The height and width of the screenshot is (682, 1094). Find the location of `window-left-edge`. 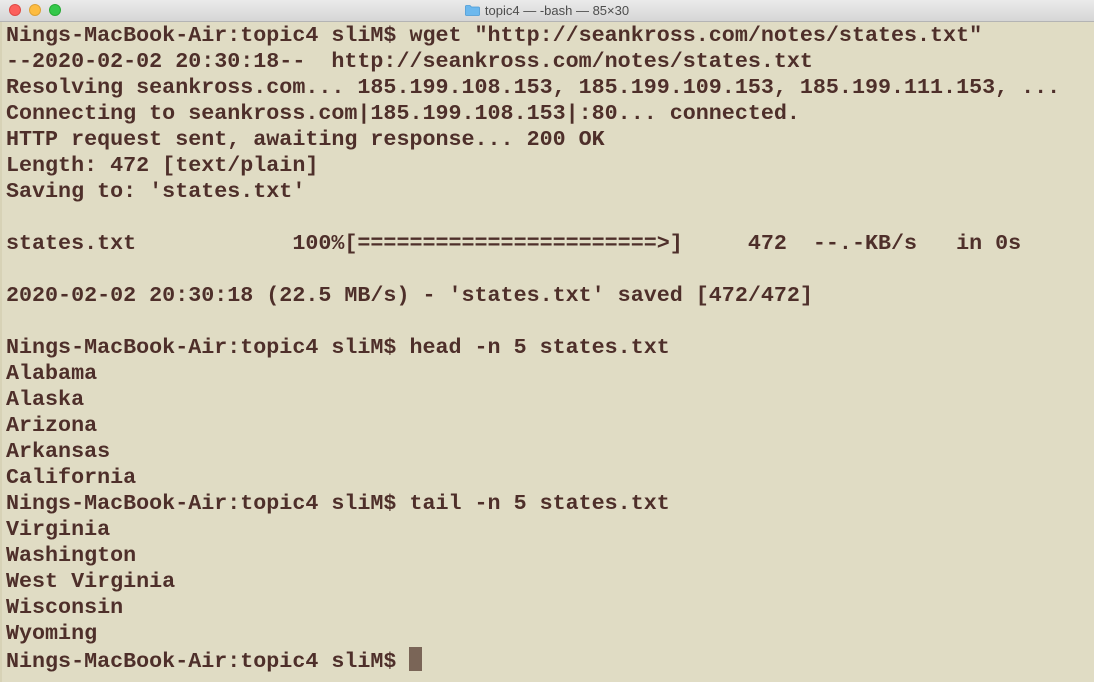

window-left-edge is located at coordinates (1, 352).